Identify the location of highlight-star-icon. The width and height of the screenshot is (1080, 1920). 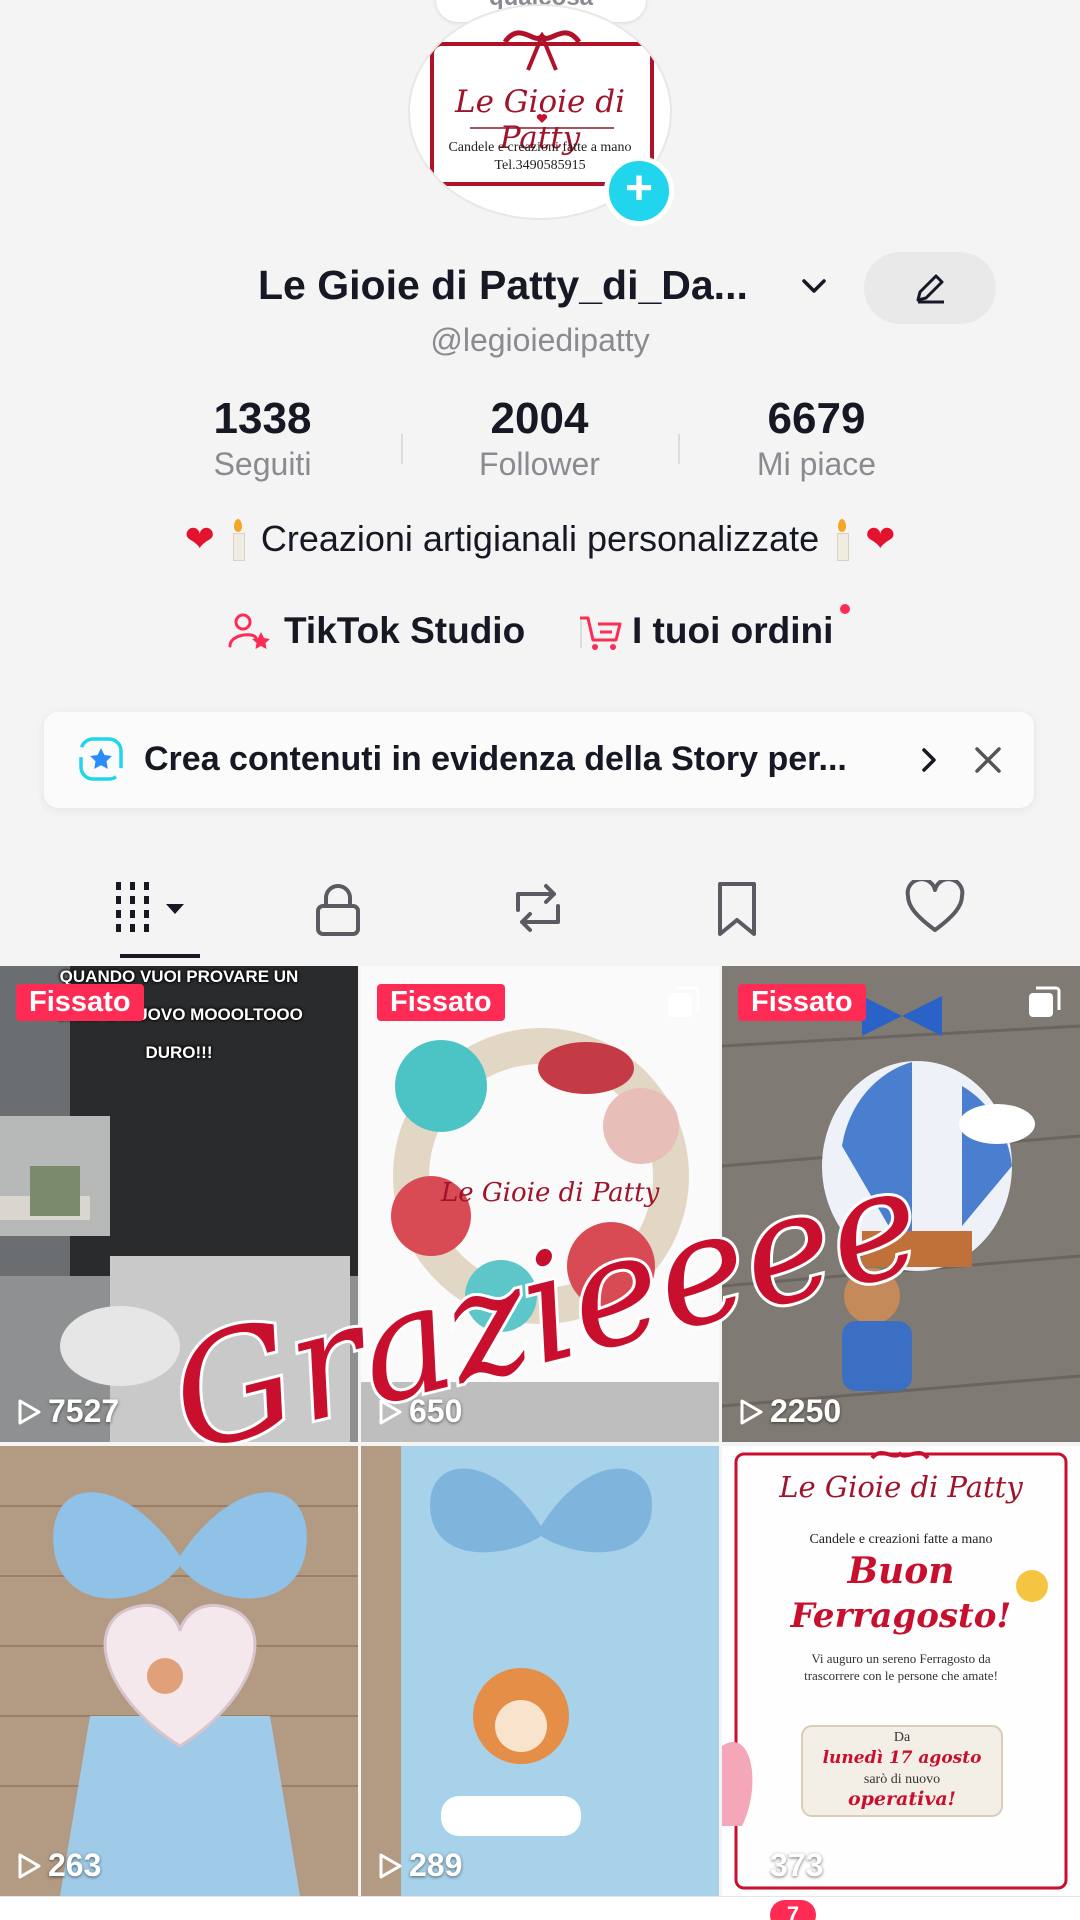
(101, 759).